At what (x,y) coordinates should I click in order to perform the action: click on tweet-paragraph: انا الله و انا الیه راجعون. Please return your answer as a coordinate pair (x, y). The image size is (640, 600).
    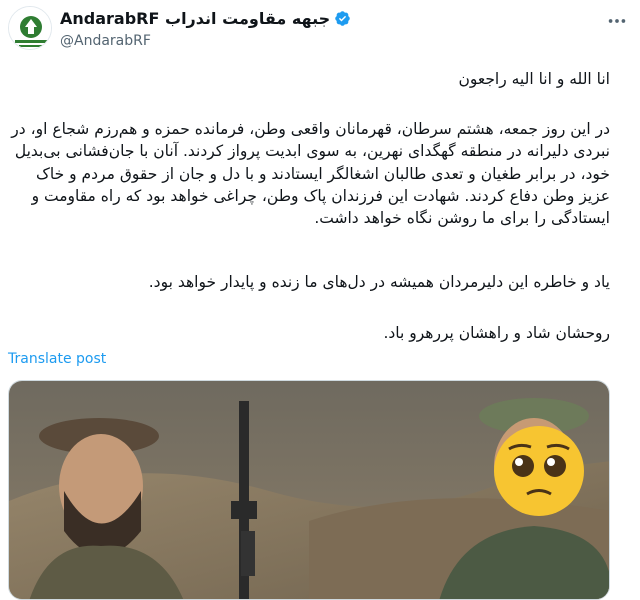
    Looking at the image, I should click on (534, 79).